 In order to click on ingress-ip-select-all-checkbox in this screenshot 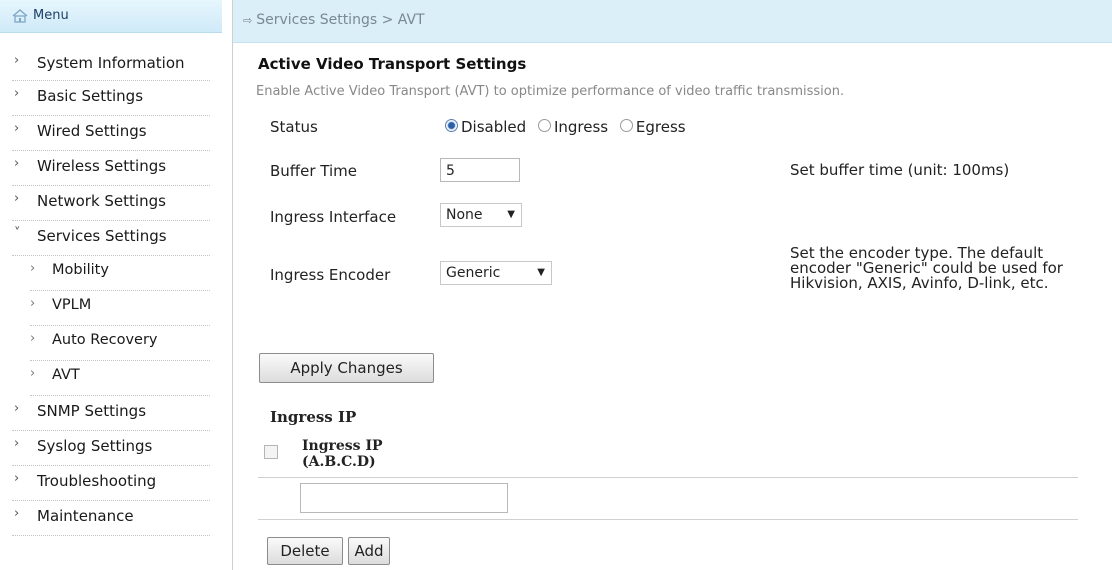, I will do `click(271, 452)`.